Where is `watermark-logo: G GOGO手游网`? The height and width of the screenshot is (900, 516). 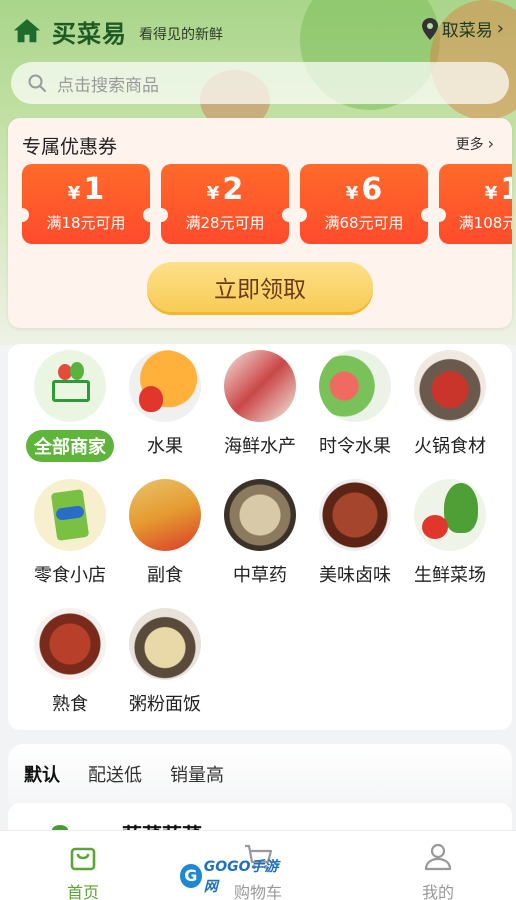 watermark-logo: G GOGO手游网 is located at coordinates (232, 877).